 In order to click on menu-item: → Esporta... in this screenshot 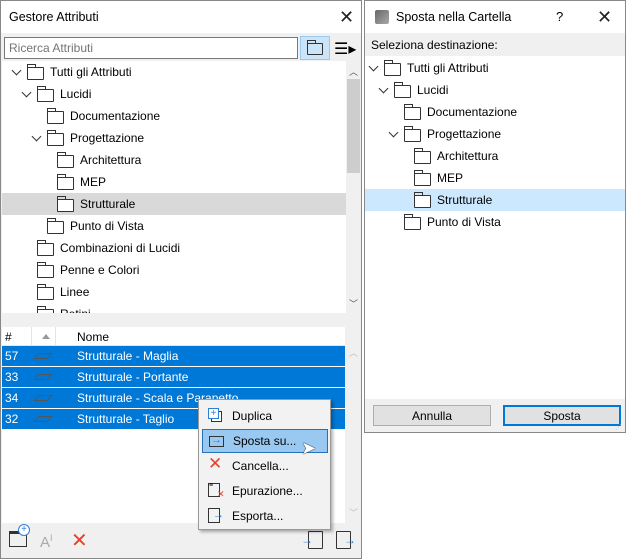, I will do `click(265, 516)`.